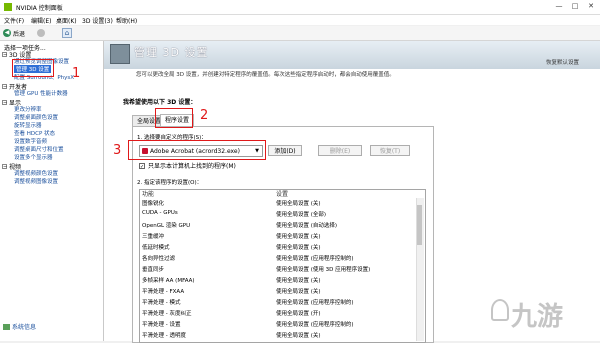 Image resolution: width=600 pixels, height=343 pixels. What do you see at coordinates (142, 166) in the screenshot?
I see `checkbox-check-icon: ✓` at bounding box center [142, 166].